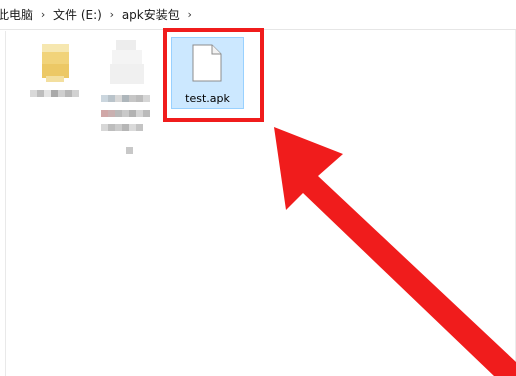  What do you see at coordinates (129, 150) in the screenshot?
I see `blurred-file-label-line4` at bounding box center [129, 150].